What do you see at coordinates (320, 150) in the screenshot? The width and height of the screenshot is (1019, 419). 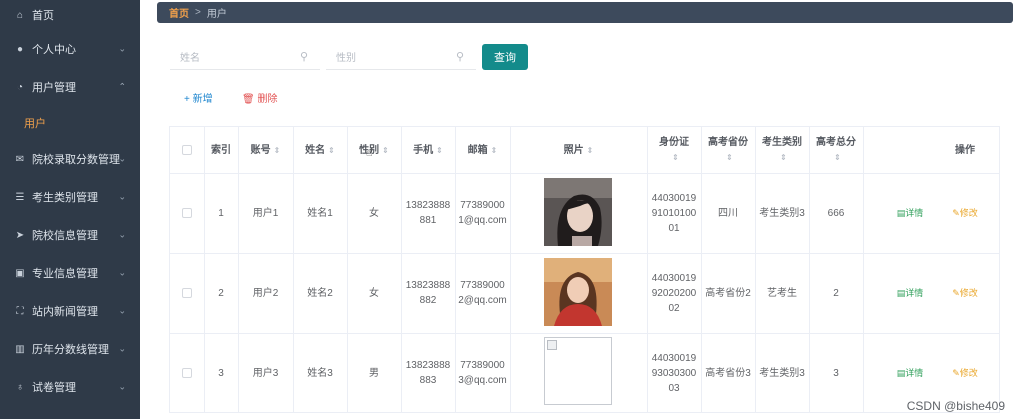 I see `col-header-name: 姓名 ⇕` at bounding box center [320, 150].